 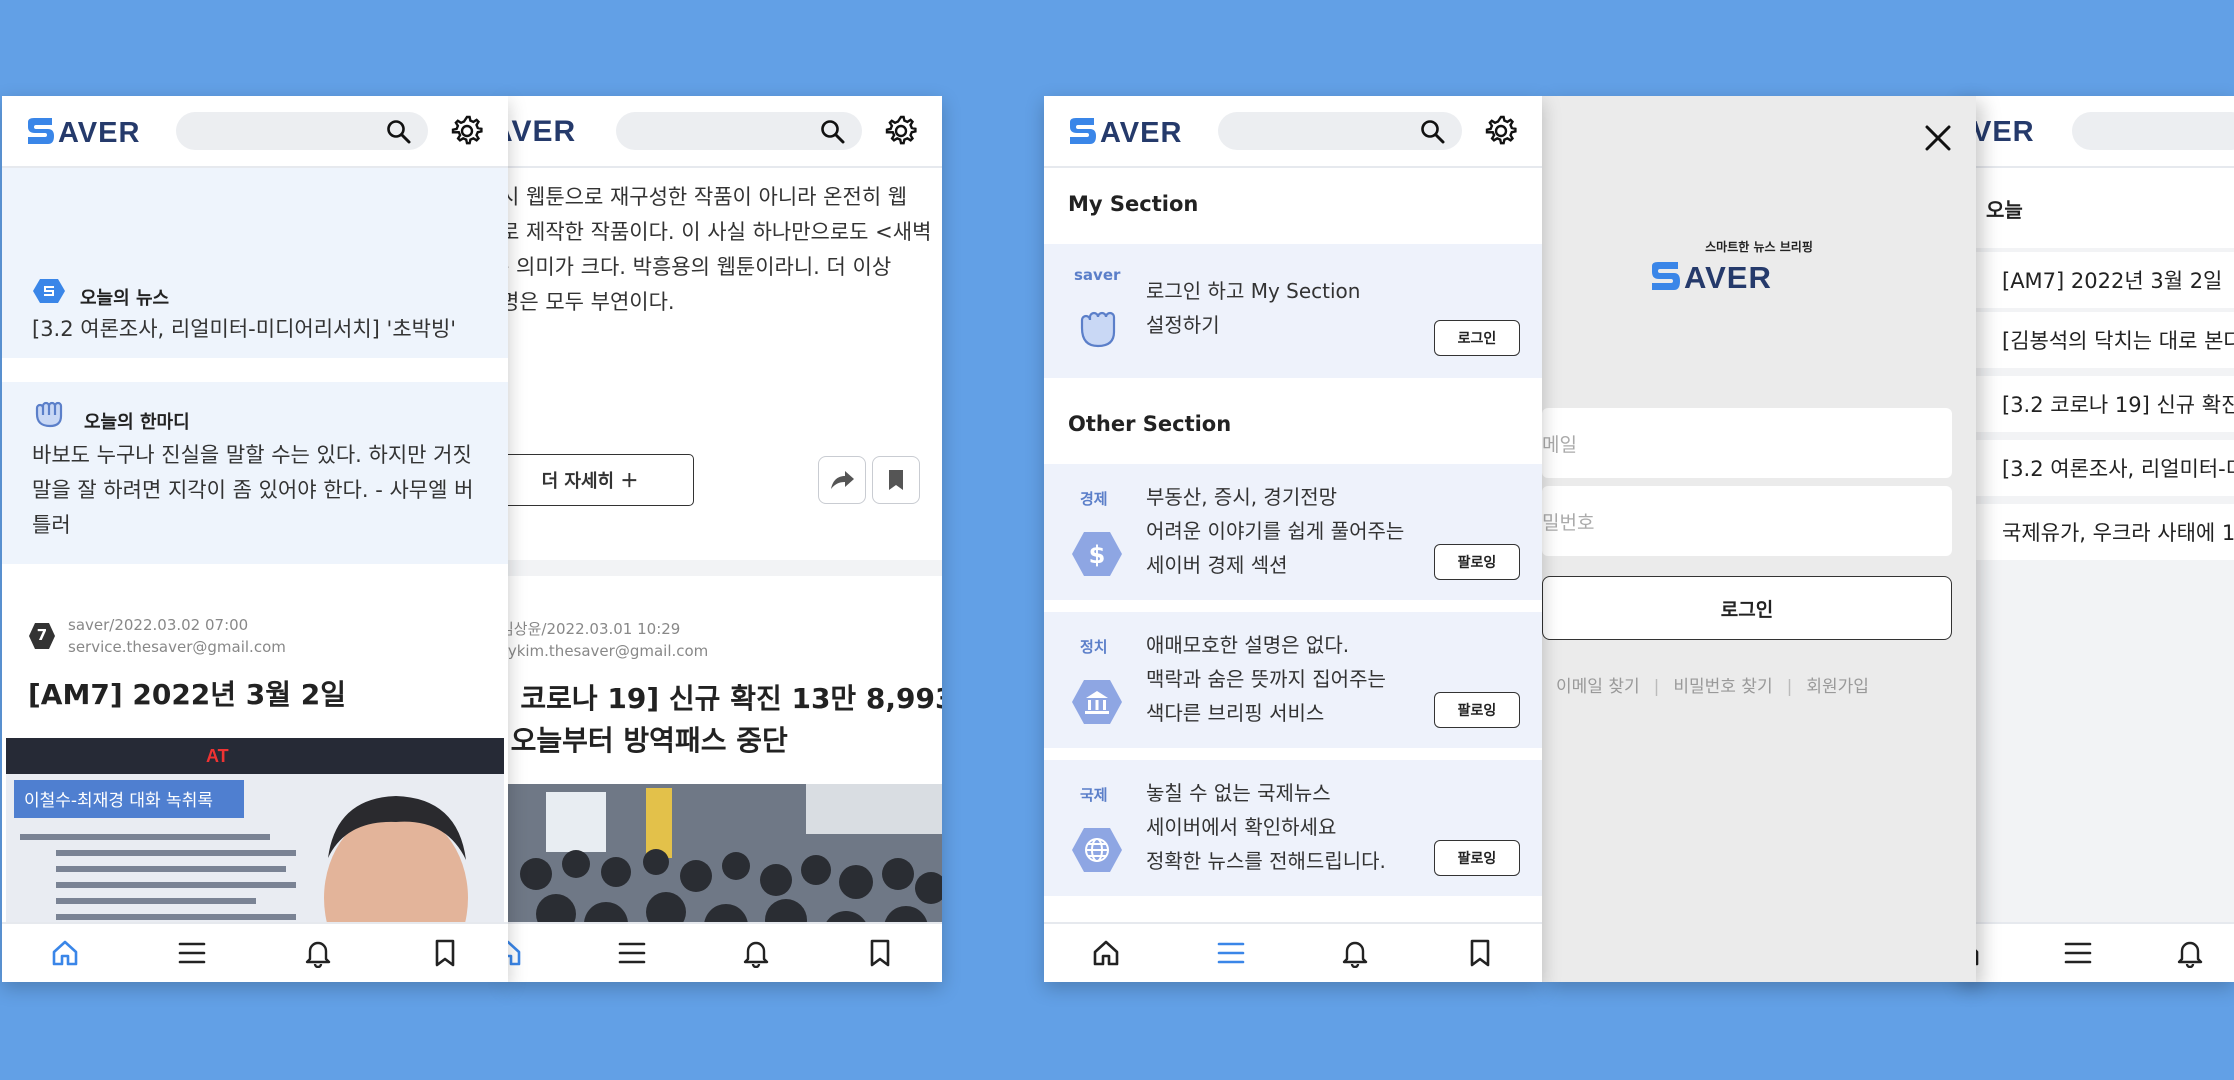 I want to click on close-icon, so click(x=1938, y=138).